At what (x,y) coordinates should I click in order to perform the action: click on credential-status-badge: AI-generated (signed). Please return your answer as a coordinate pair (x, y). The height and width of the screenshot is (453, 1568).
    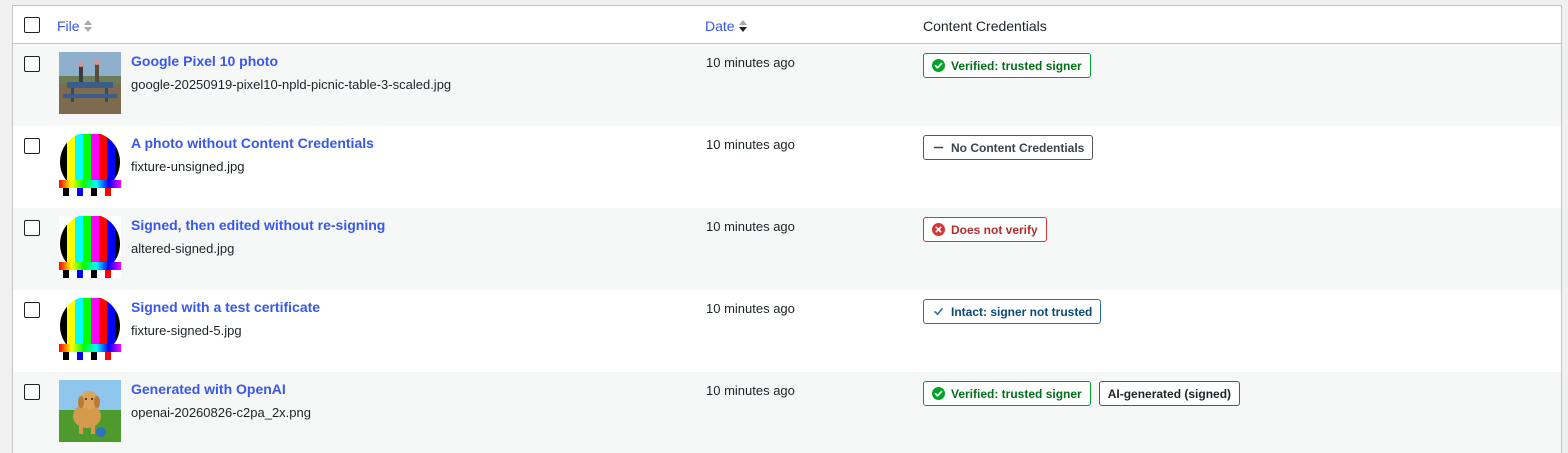
    Looking at the image, I should click on (1169, 393).